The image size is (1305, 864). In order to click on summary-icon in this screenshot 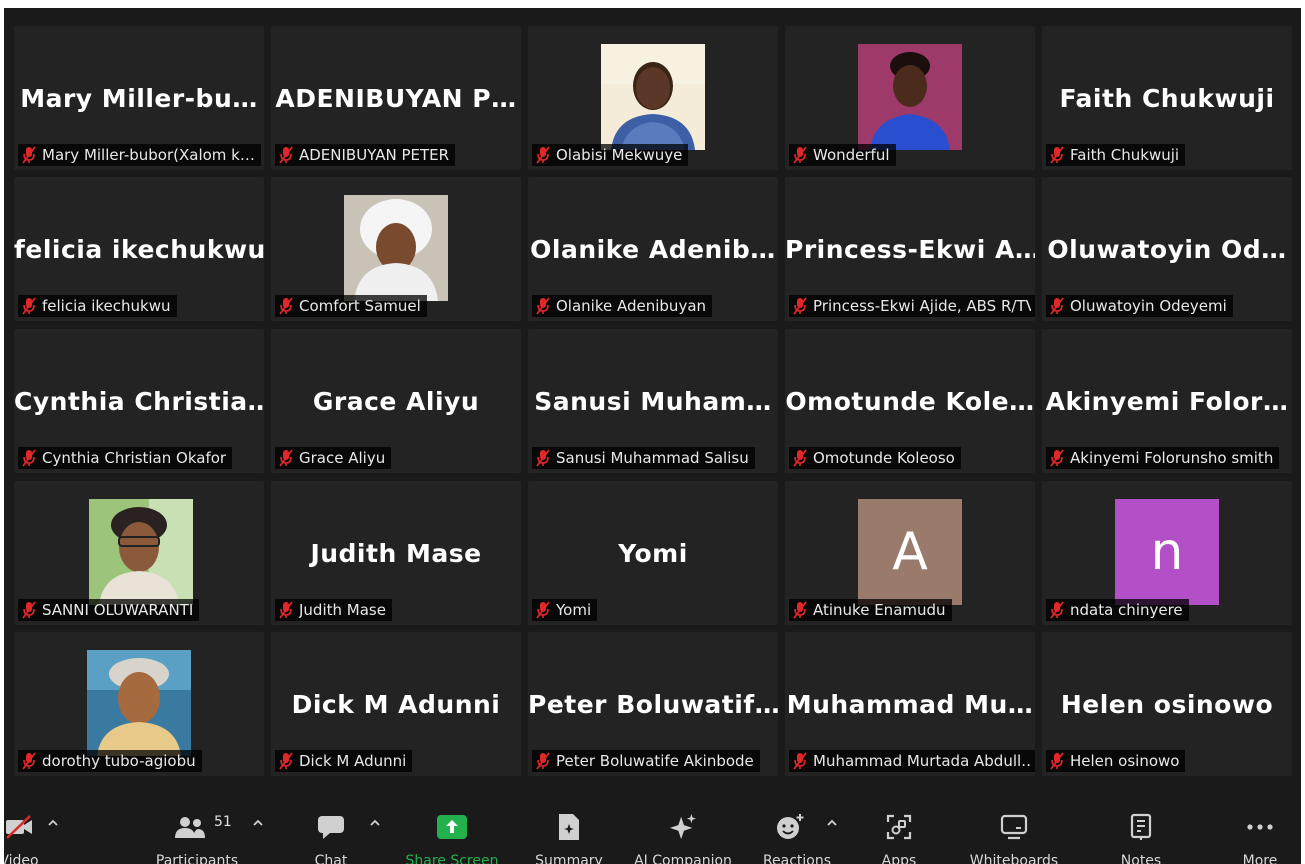, I will do `click(569, 827)`.